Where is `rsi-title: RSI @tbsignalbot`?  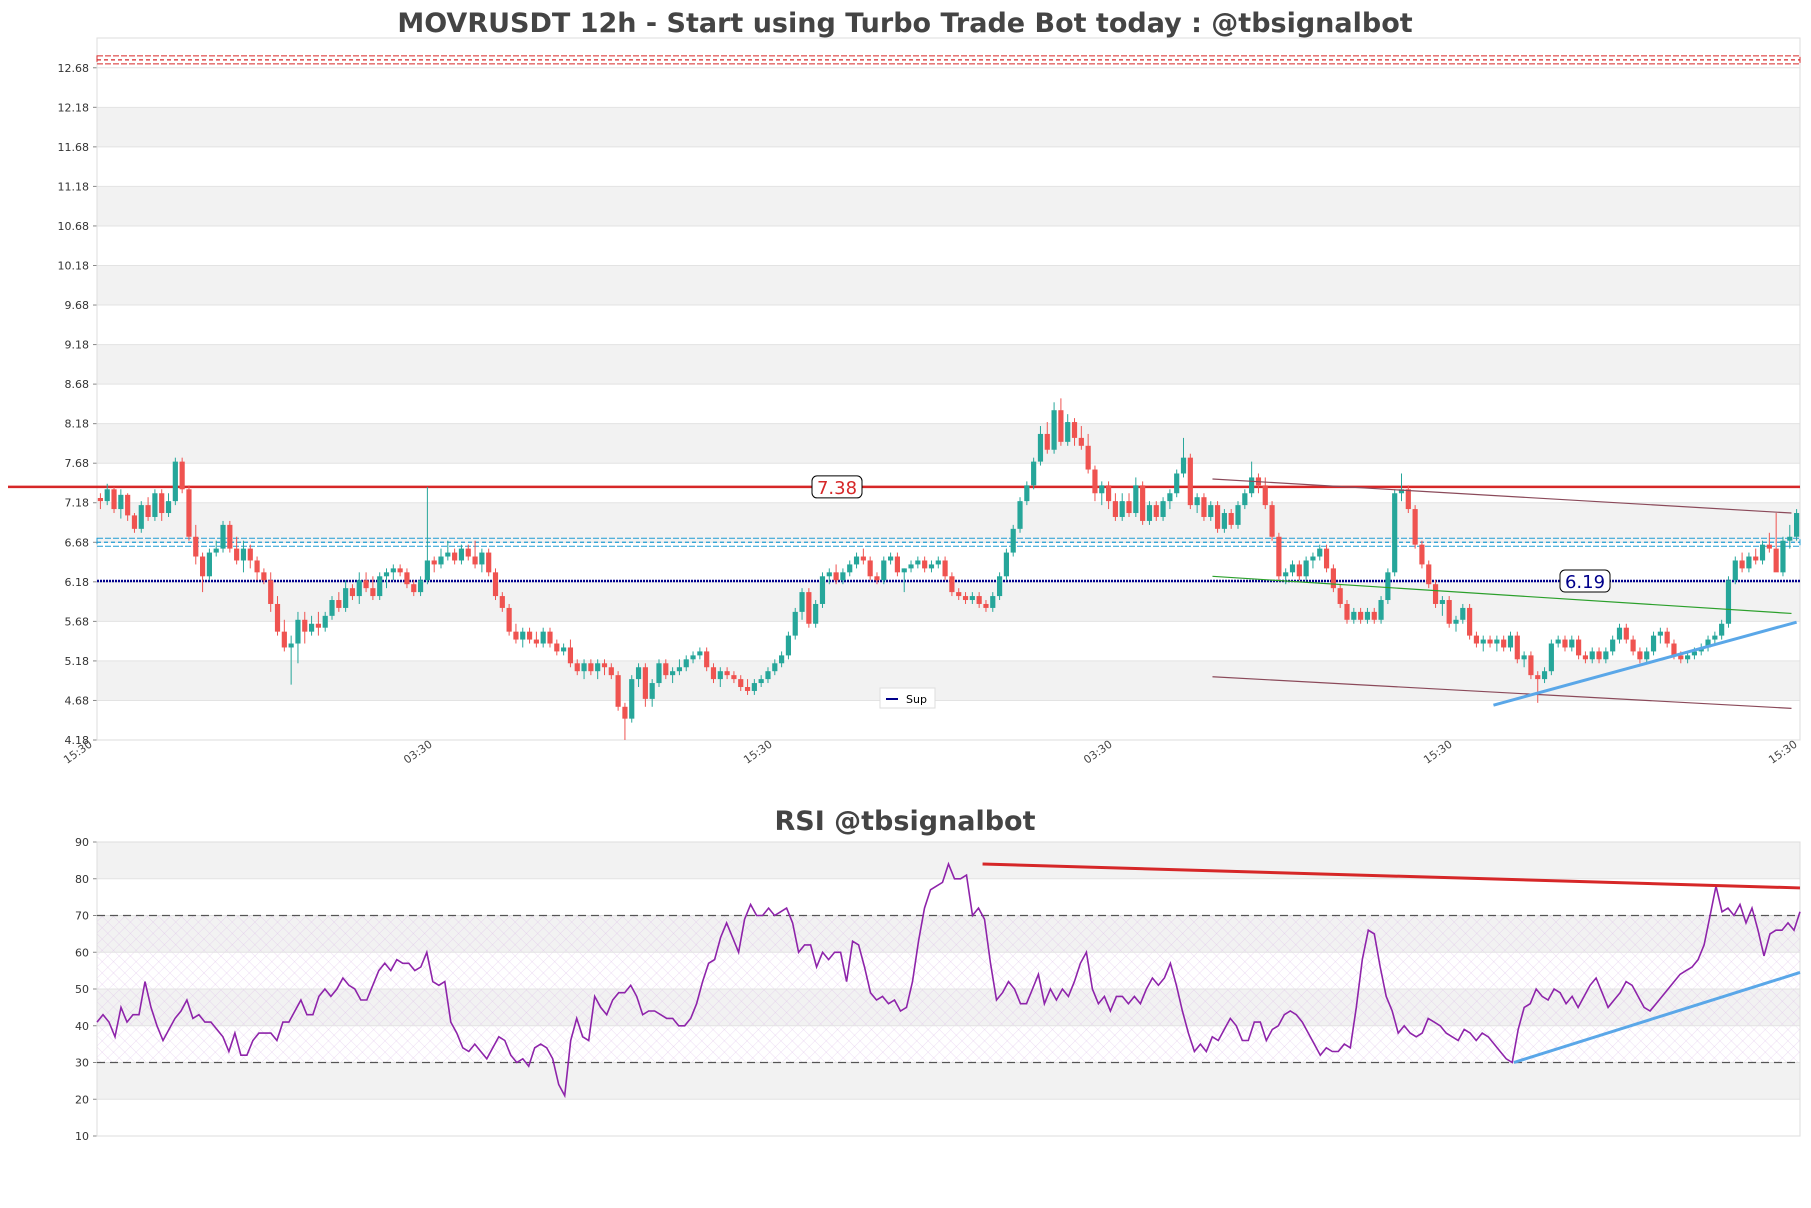
rsi-title: RSI @tbsignalbot is located at coordinates (904, 821).